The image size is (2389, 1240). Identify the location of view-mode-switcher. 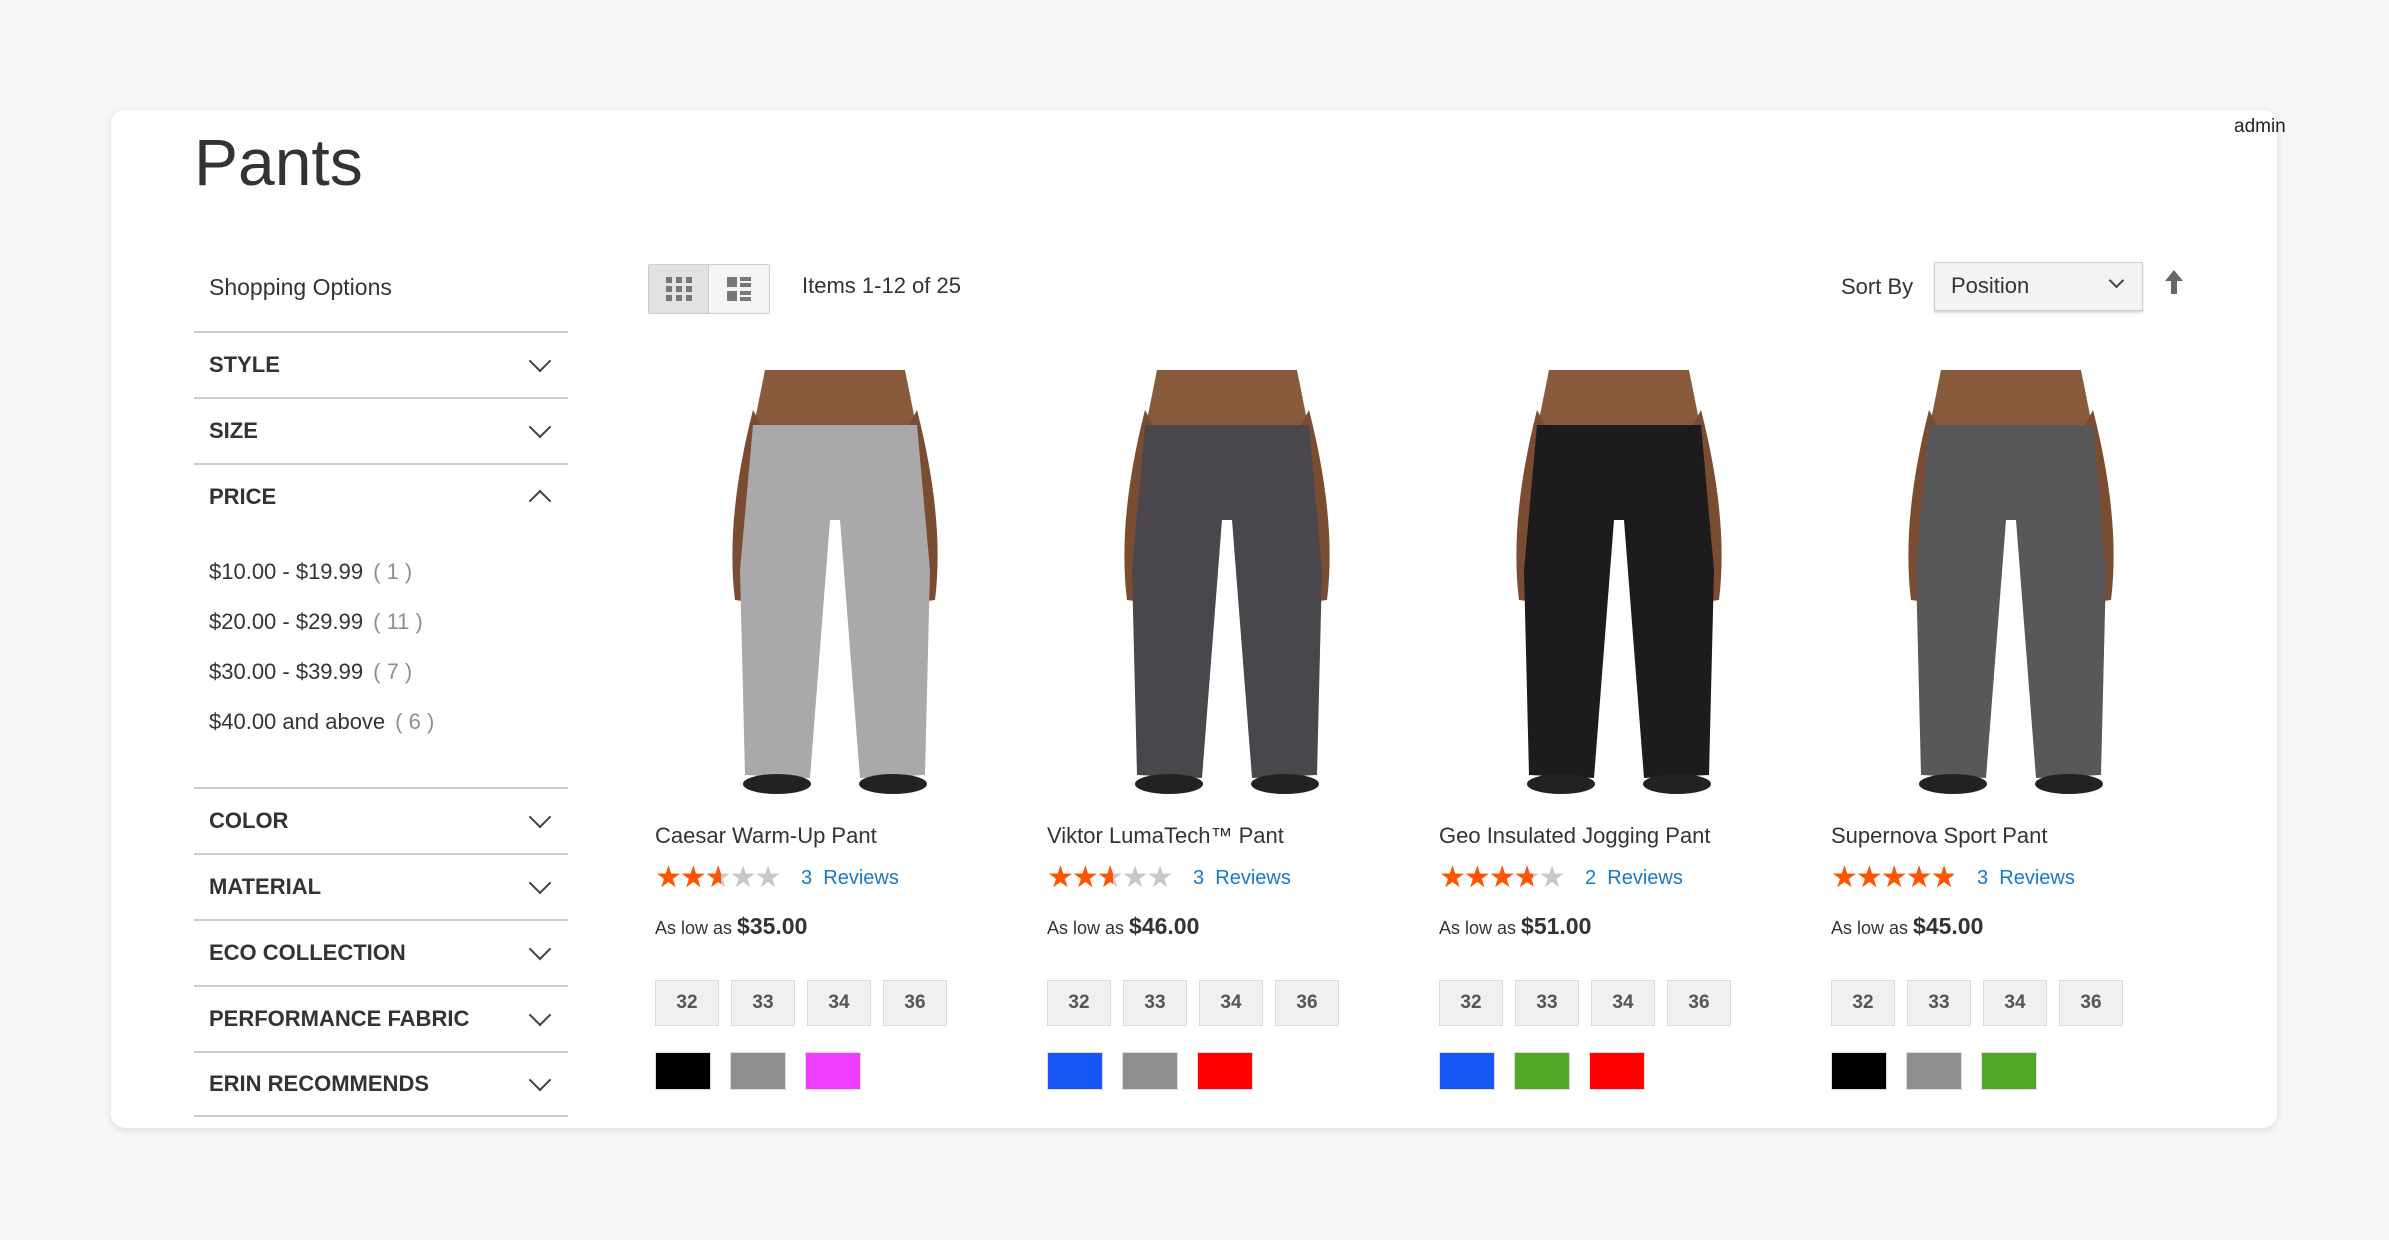
(709, 289).